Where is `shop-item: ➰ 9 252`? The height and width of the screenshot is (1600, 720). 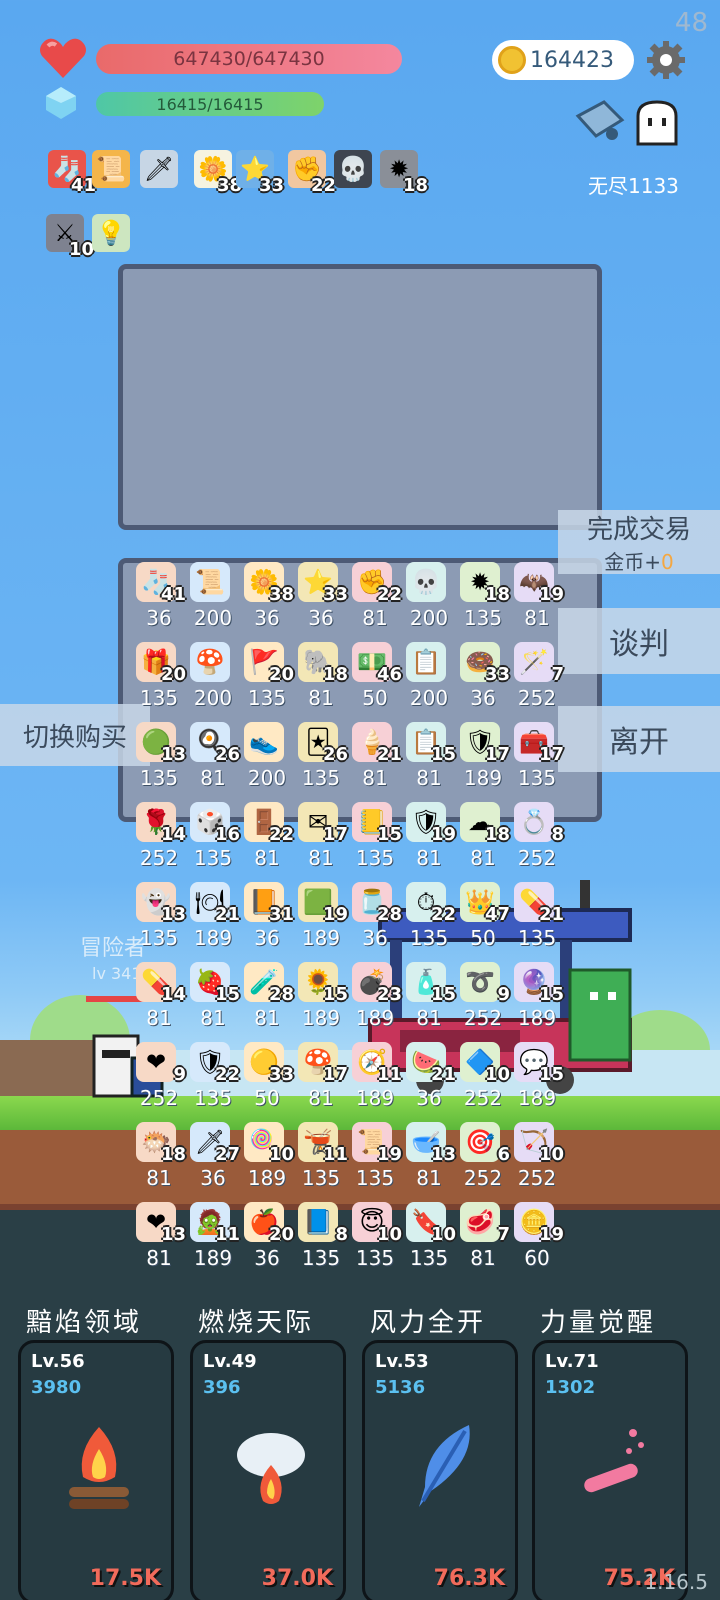 shop-item: ➰ 9 252 is located at coordinates (483, 997).